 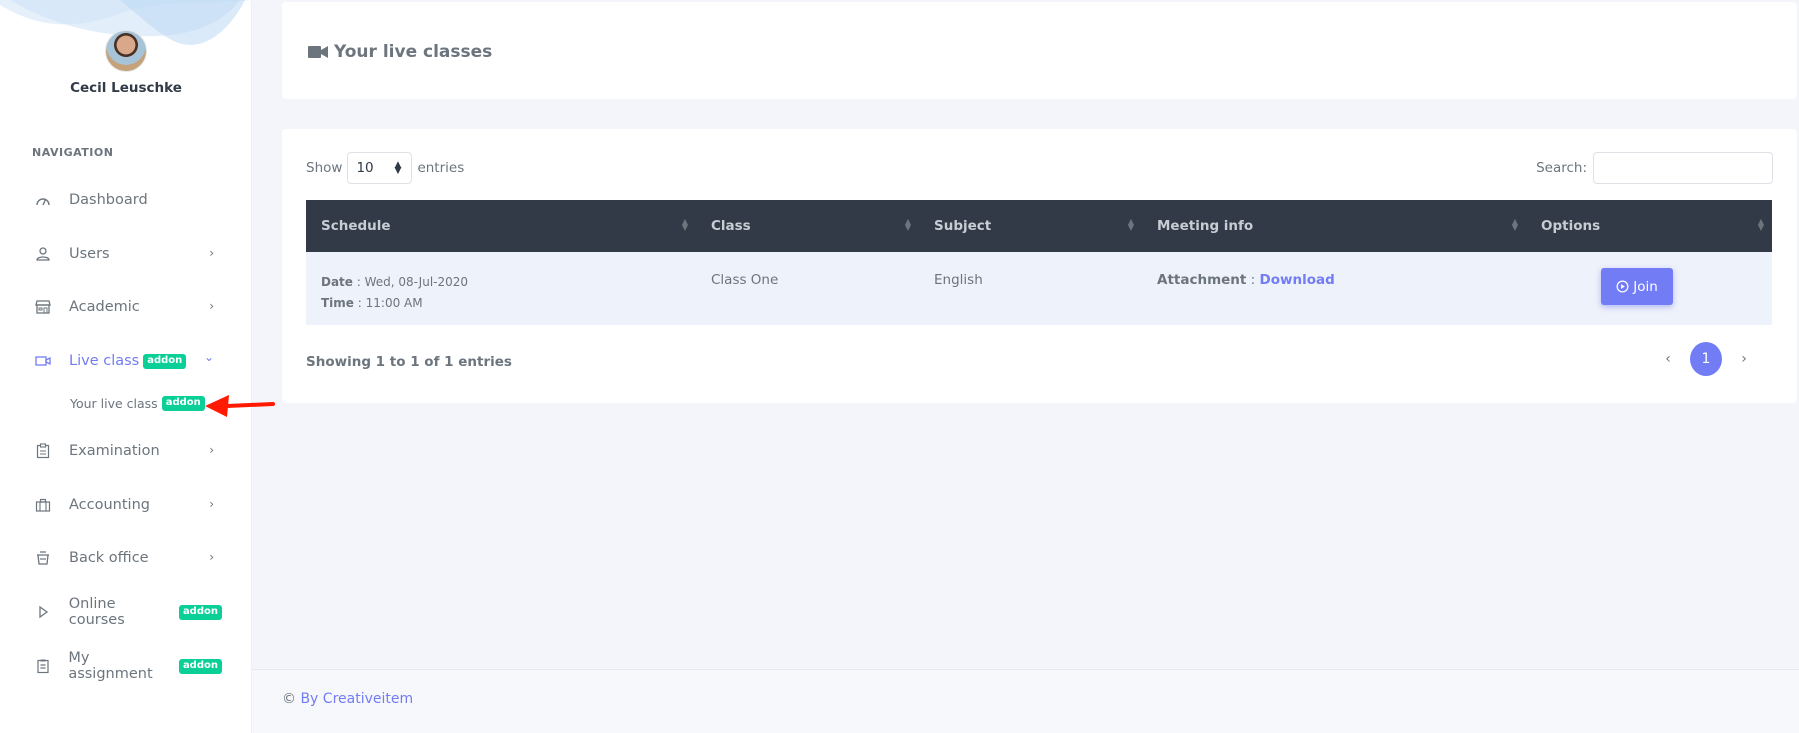 What do you see at coordinates (1649, 226) in the screenshot?
I see `column-header-options: Options ▲ ▼` at bounding box center [1649, 226].